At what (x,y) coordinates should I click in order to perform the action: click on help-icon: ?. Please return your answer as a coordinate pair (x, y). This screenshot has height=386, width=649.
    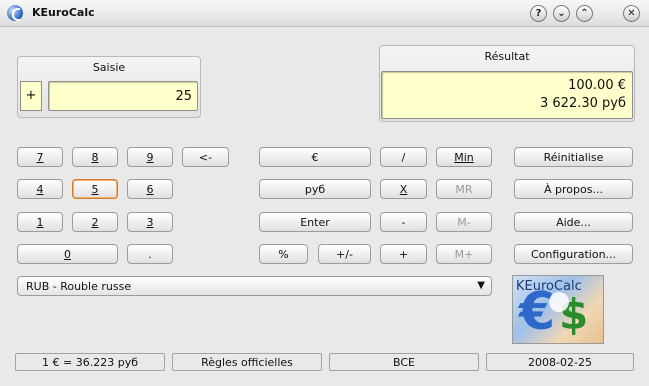
    Looking at the image, I should click on (538, 13).